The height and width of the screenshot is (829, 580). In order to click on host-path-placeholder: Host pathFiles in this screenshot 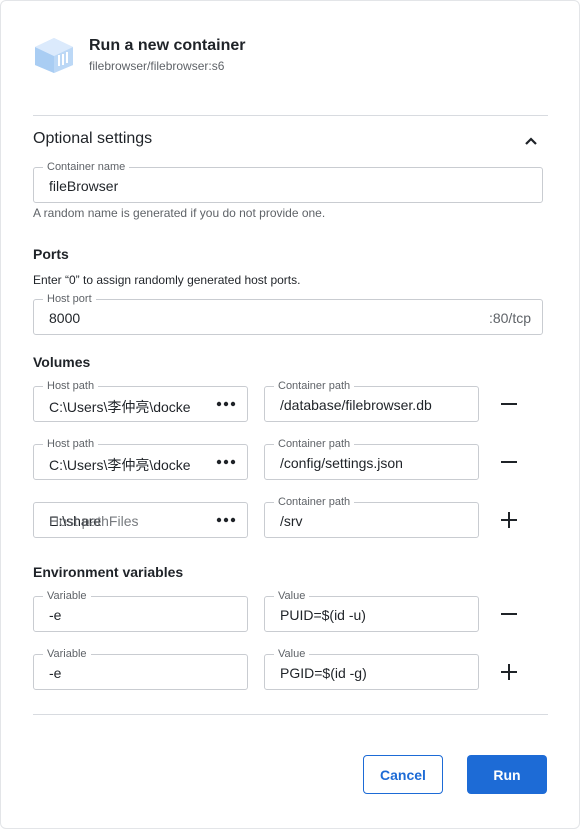, I will do `click(94, 521)`.